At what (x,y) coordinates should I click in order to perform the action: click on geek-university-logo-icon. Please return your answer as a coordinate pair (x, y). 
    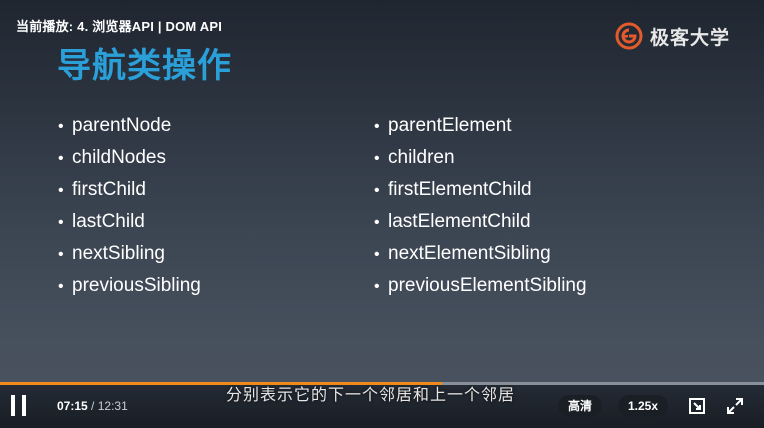
    Looking at the image, I should click on (629, 36).